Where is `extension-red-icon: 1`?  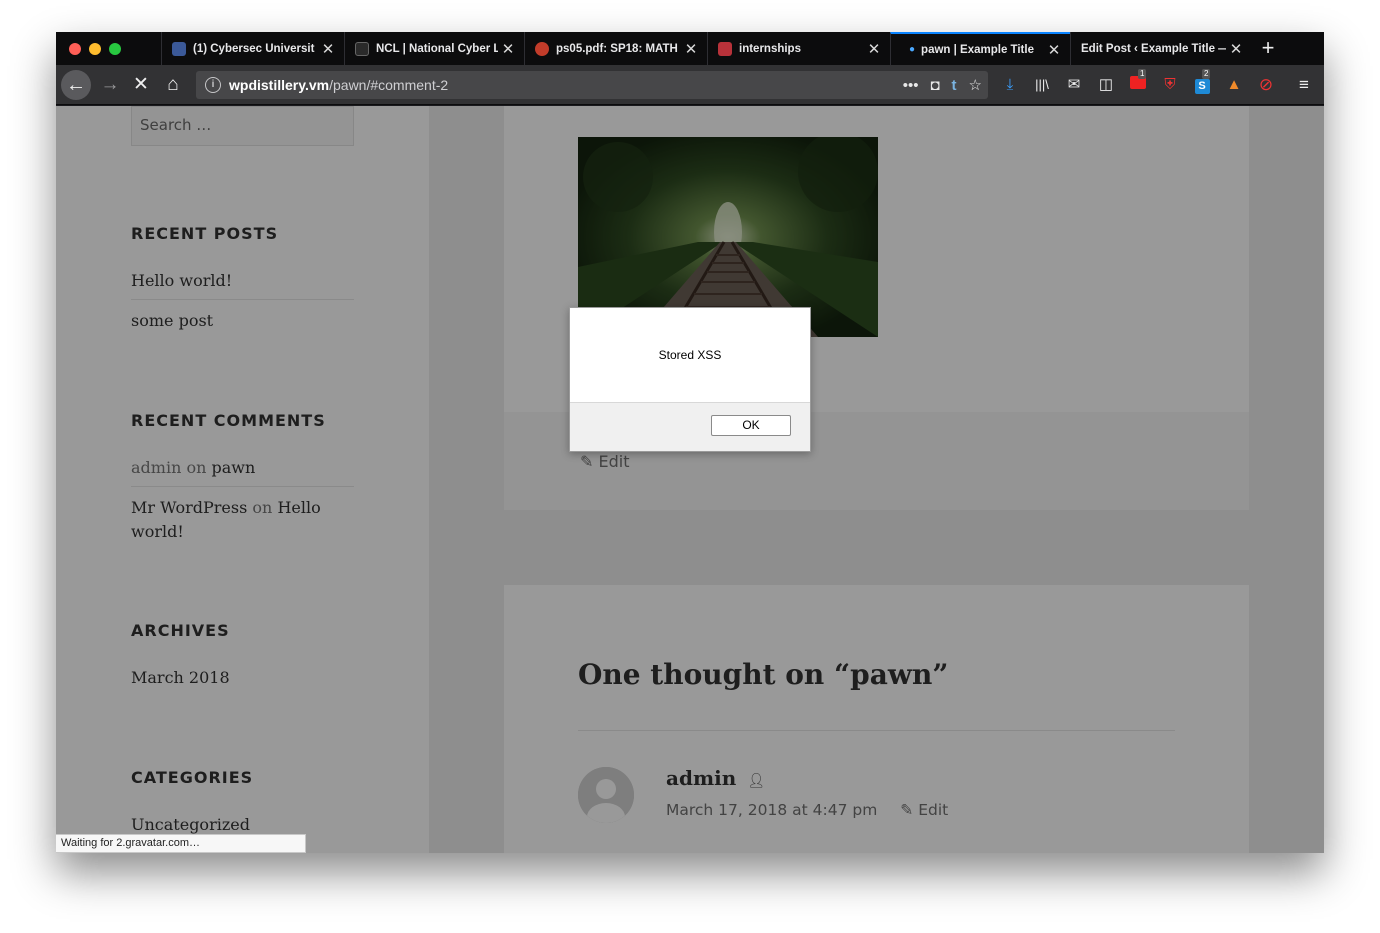
extension-red-icon: 1 is located at coordinates (1138, 82).